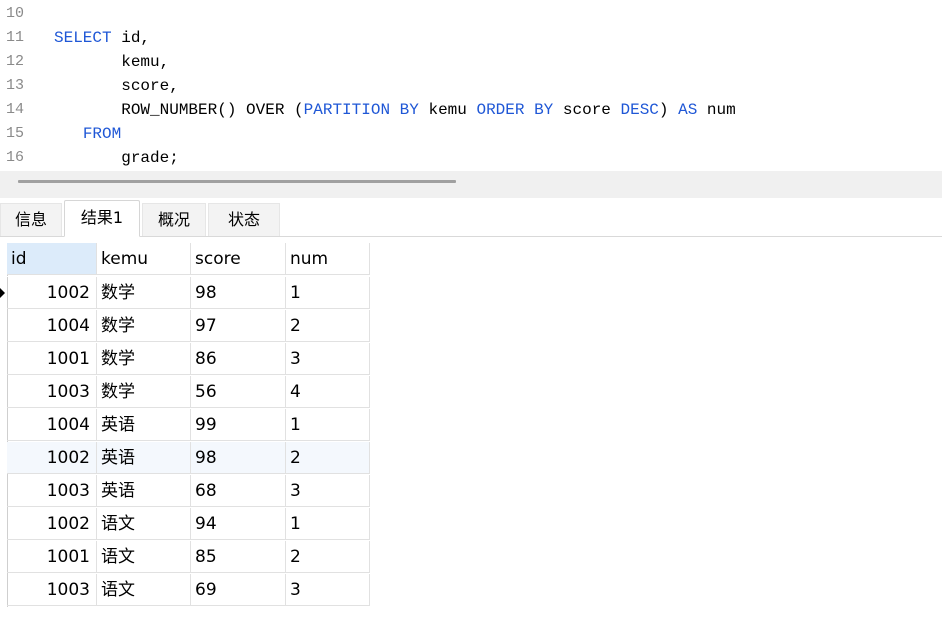  Describe the element at coordinates (238, 392) in the screenshot. I see `cell-score: 56` at that location.